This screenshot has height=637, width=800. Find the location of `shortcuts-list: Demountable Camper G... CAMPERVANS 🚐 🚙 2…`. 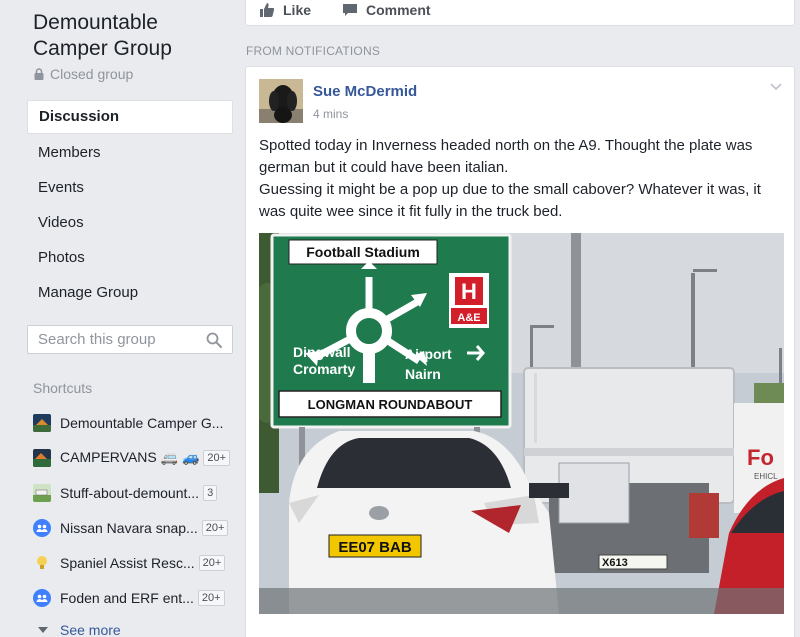

shortcuts-list: Demountable Camper G... CAMPERVANS 🚐 🚙 2… is located at coordinates (133, 521).